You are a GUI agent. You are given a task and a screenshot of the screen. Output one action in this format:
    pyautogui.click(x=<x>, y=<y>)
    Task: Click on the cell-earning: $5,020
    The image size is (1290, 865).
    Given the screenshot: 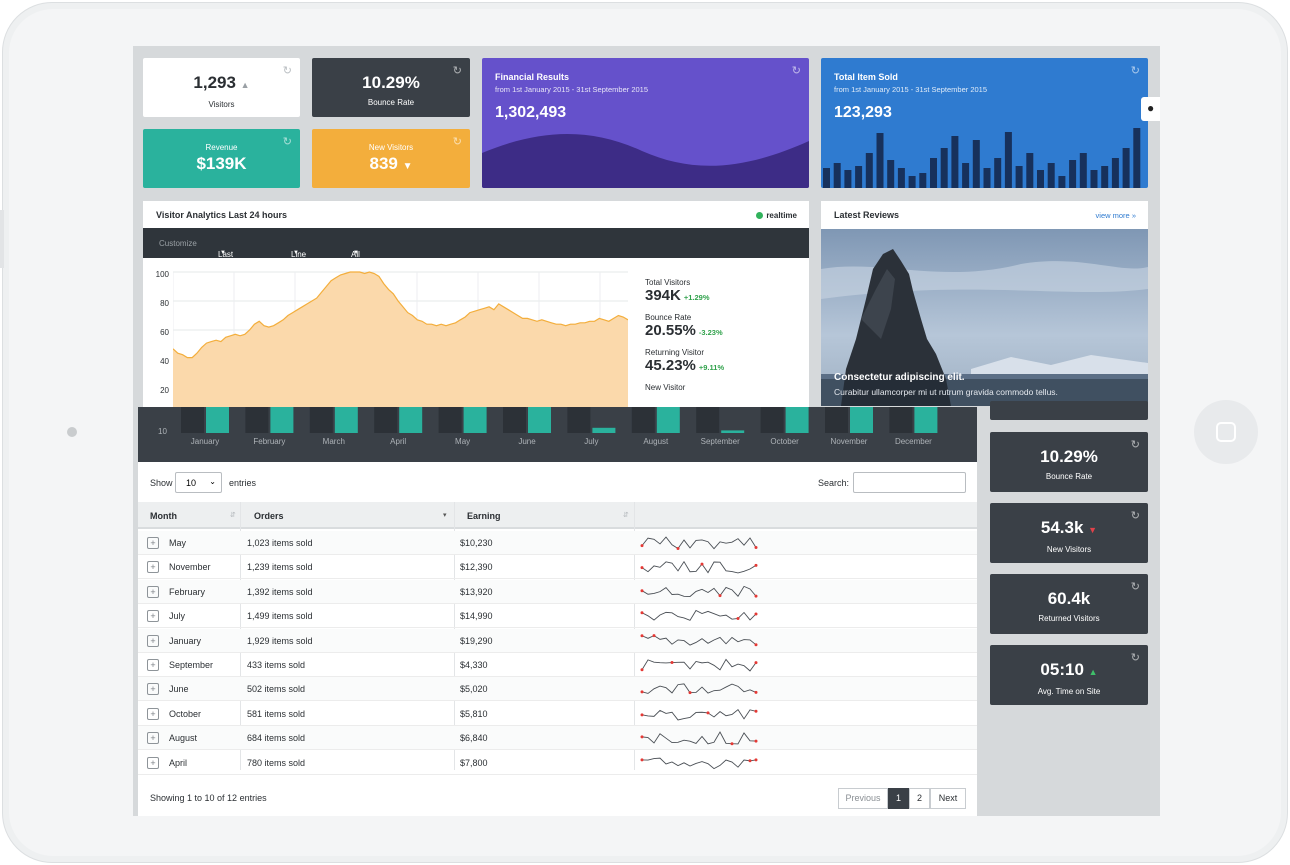 What is the action you would take?
    pyautogui.click(x=474, y=689)
    